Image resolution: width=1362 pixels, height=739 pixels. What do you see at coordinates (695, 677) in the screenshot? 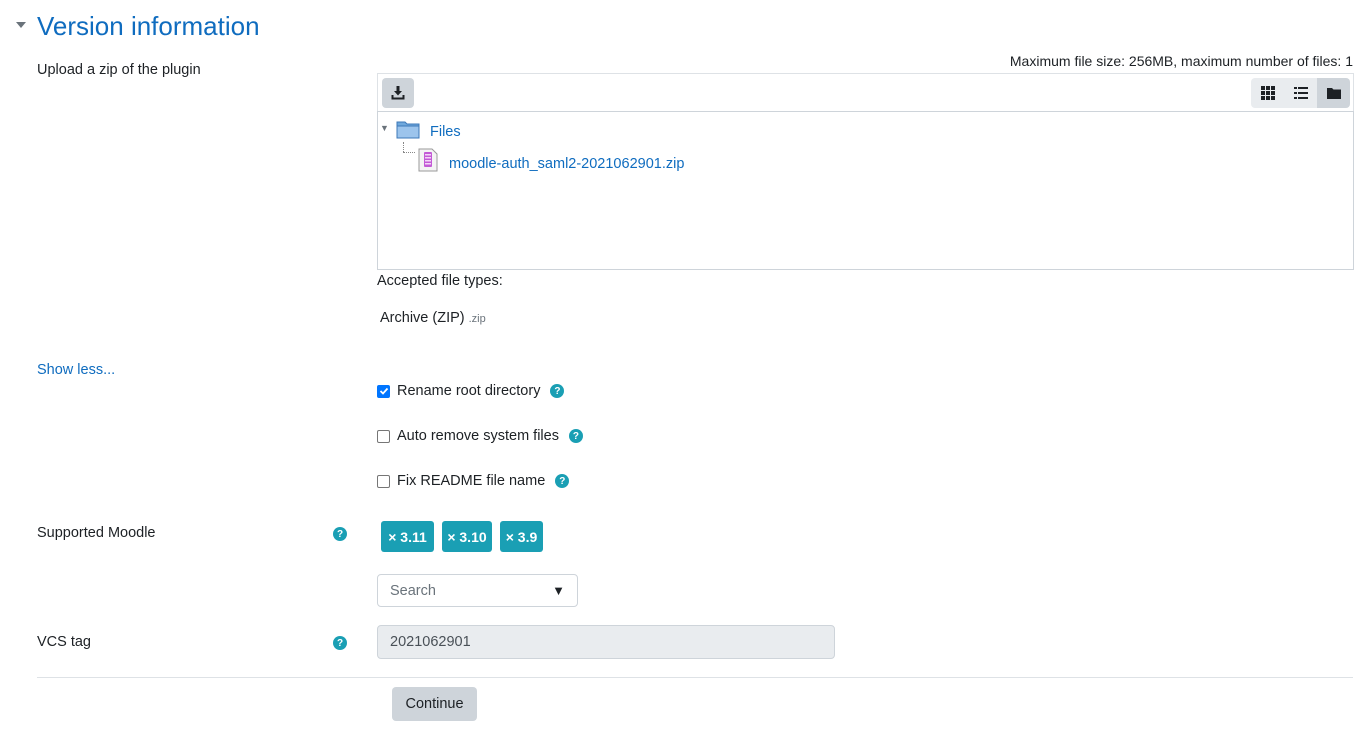
I see `divider` at bounding box center [695, 677].